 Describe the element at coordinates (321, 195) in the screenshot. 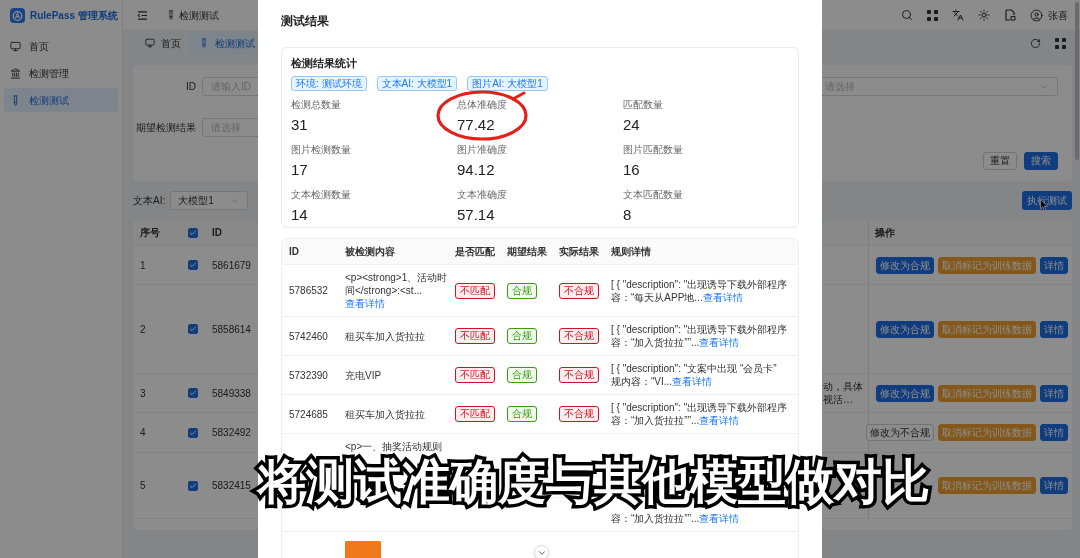

I see `stat-label: 文本检测数量` at that location.